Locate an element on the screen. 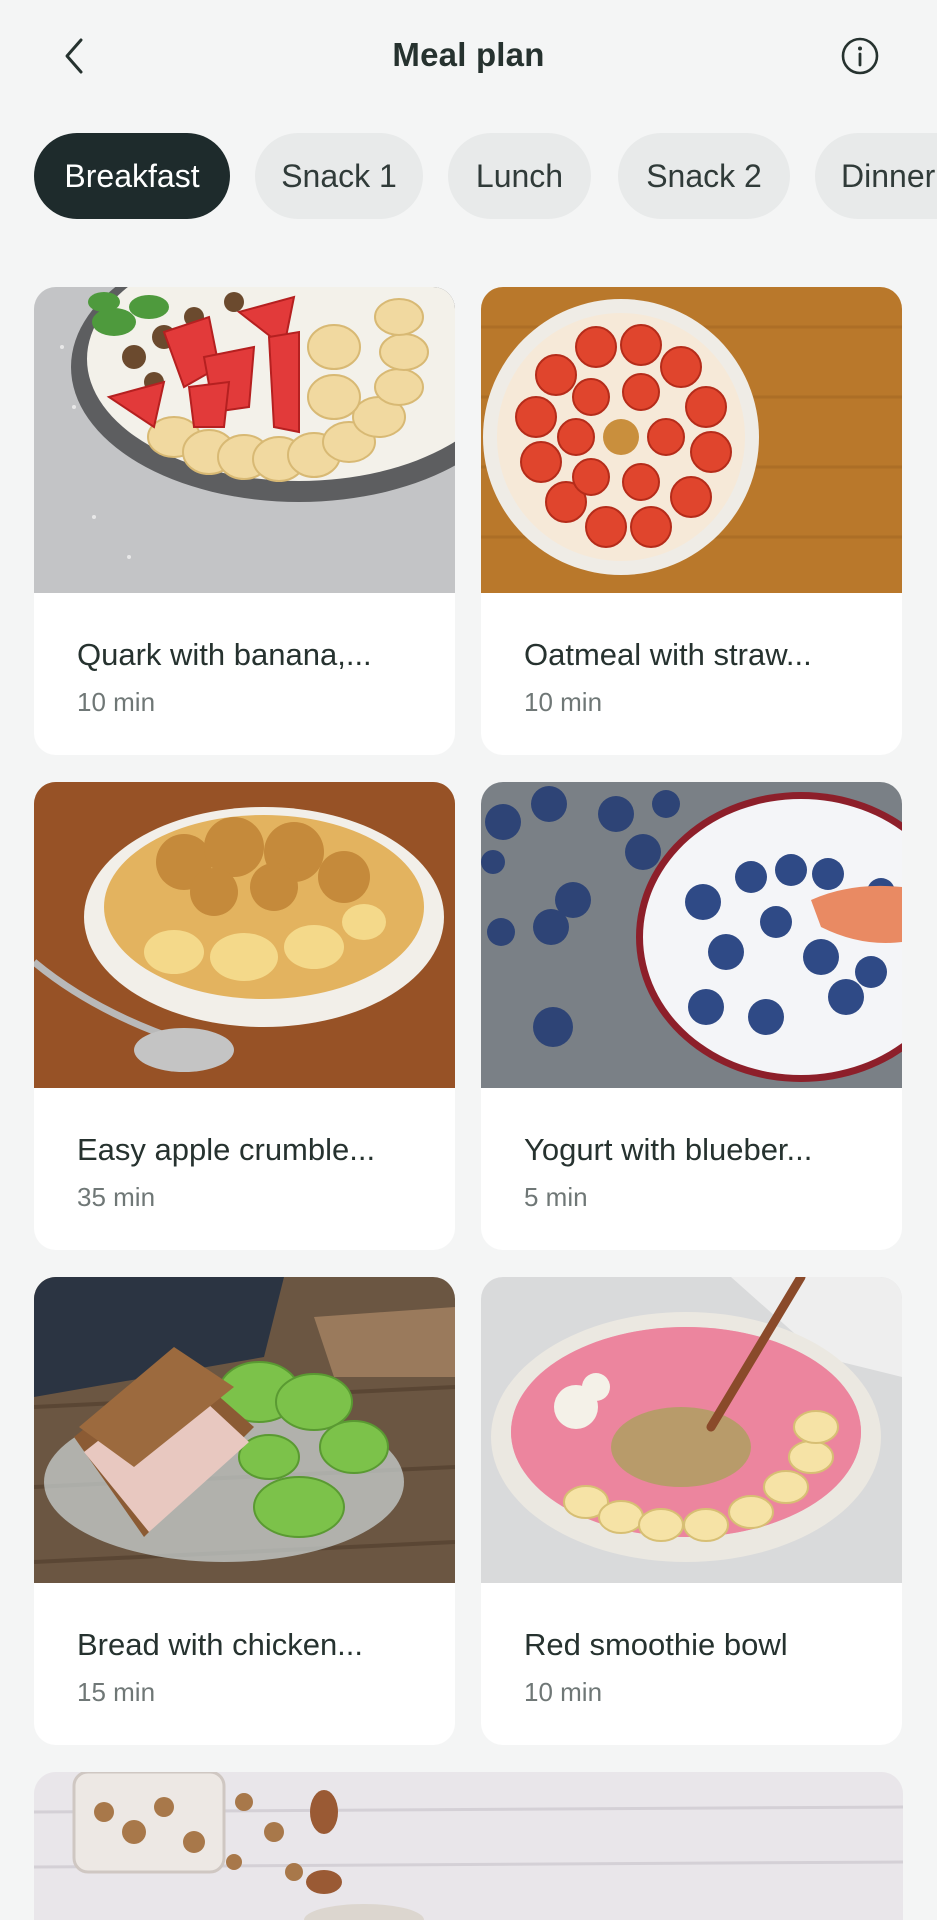 The height and width of the screenshot is (1920, 937). tab-lunch: Lunch is located at coordinates (519, 176).